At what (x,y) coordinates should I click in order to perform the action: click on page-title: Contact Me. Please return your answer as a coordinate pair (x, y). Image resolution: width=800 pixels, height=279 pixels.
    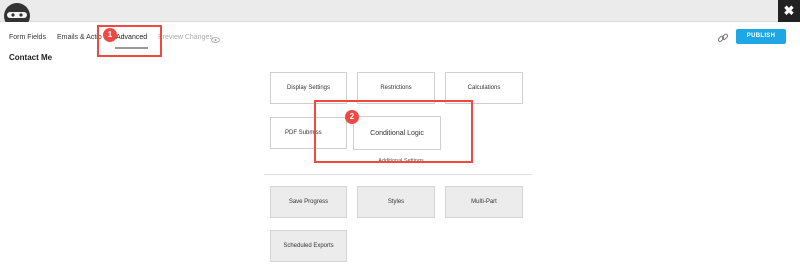
    Looking at the image, I should click on (31, 57).